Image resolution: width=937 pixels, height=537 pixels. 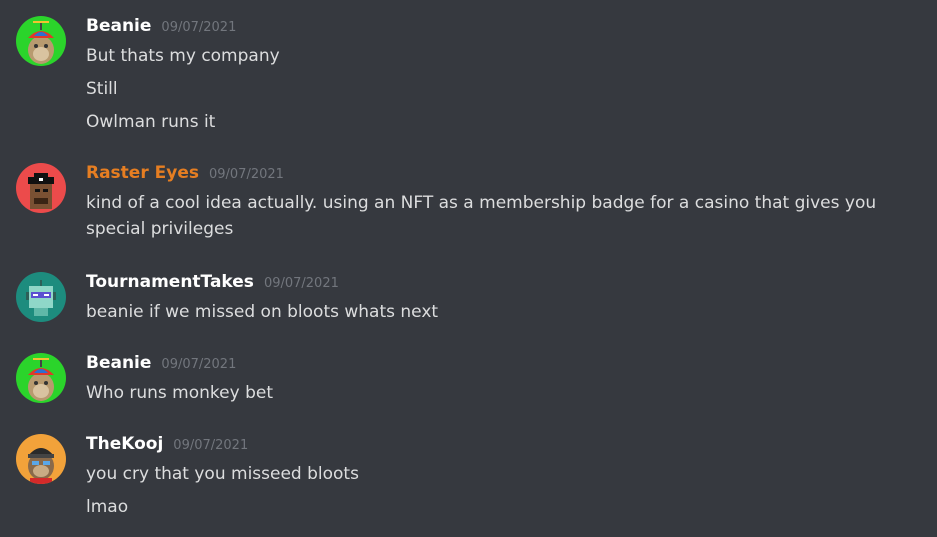 What do you see at coordinates (183, 56) in the screenshot?
I see `message-text: But thats my company` at bounding box center [183, 56].